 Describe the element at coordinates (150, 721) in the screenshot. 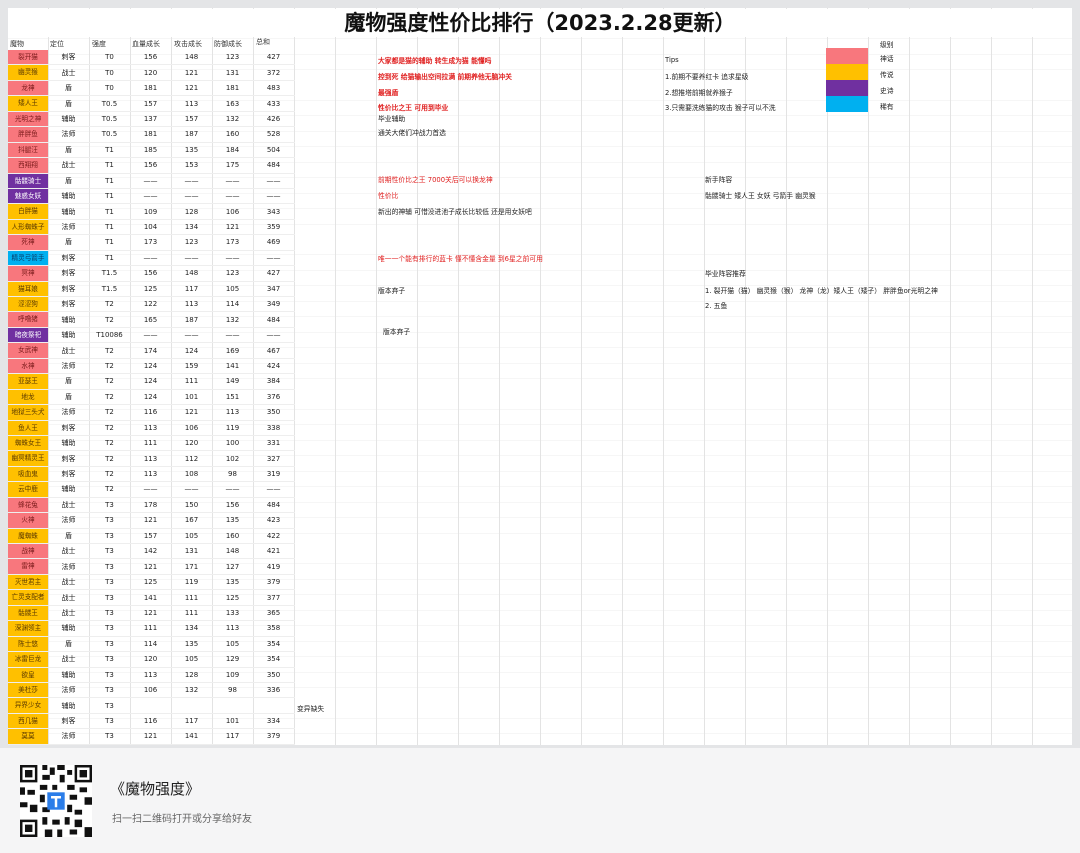

I see `hp-growth: 116` at that location.